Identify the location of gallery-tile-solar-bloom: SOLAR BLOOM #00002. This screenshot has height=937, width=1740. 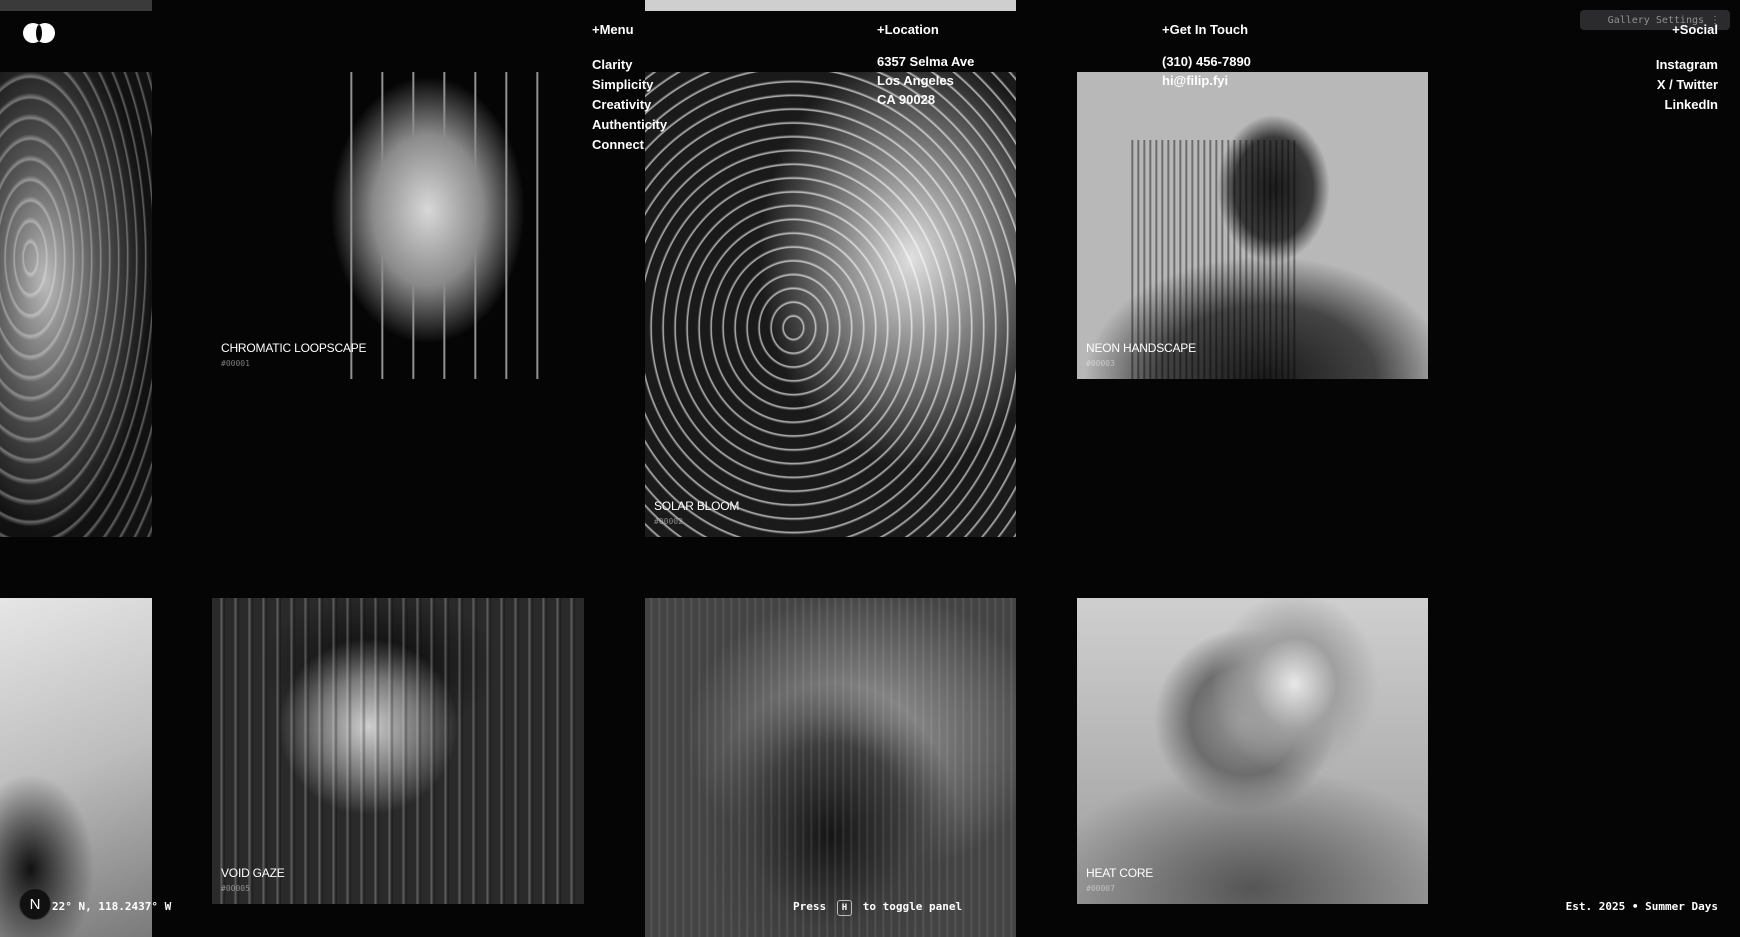
(830, 304).